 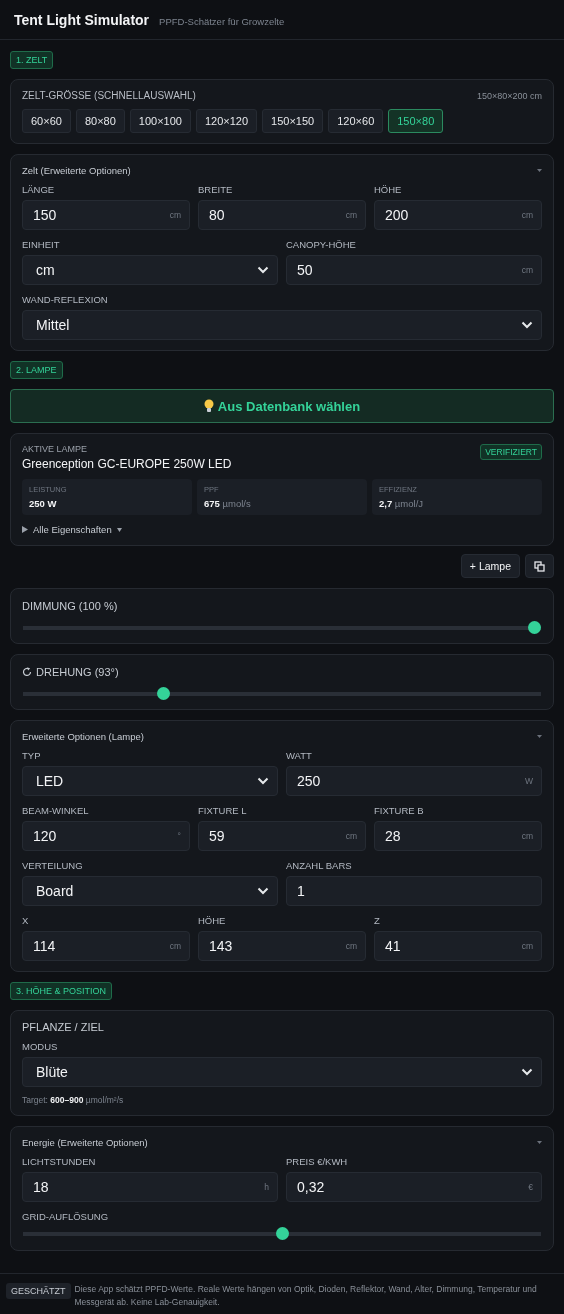 What do you see at coordinates (306, 1296) in the screenshot?
I see `disclaimer-text: Diese App schätzt PPFD-Werte. Reale Werte hängen von Optik, Dioden, Reflektor, Wand, Alter, Dimmung, Temperatur und Messgerät ab. Keine Lab-Genauigkeit.` at bounding box center [306, 1296].